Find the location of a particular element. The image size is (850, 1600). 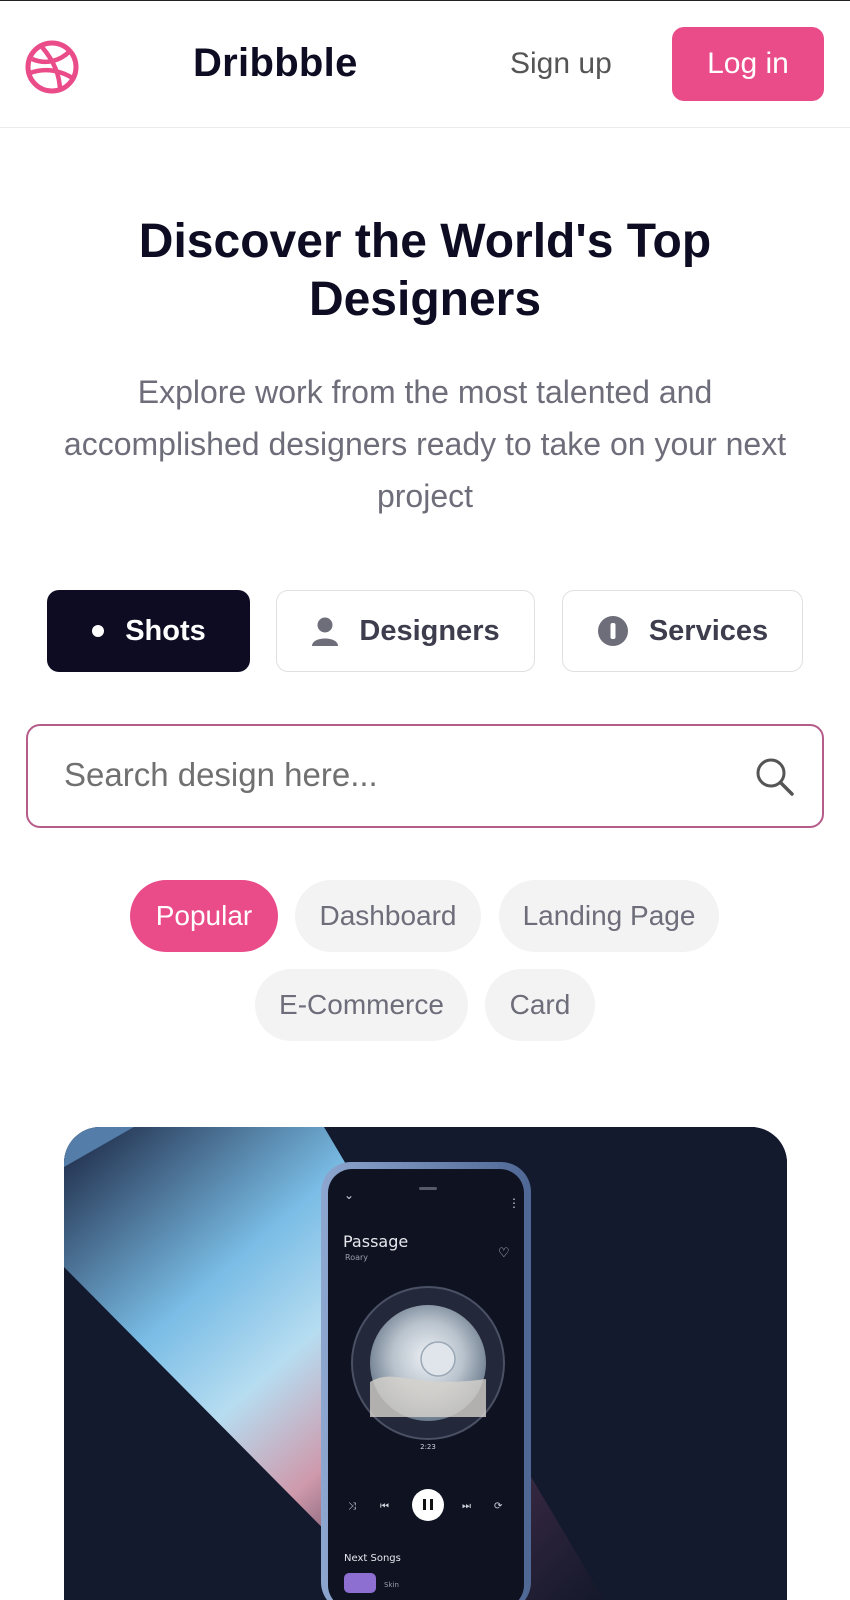

page-title: Discover the World's Top Designers is located at coordinates (425, 271).